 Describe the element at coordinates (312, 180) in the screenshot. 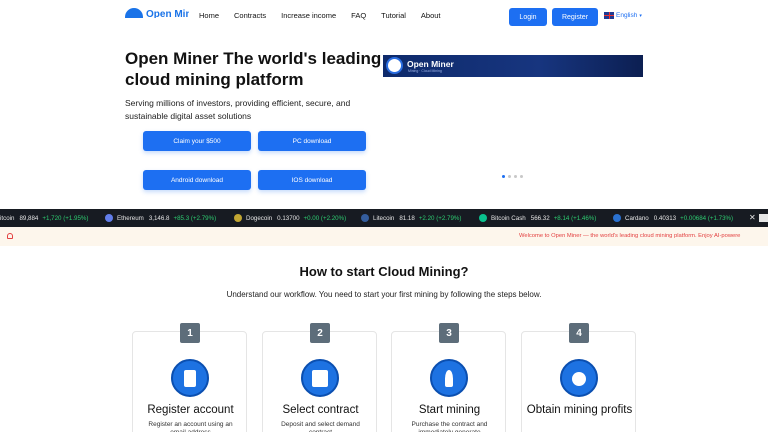

I see `ios-download-button: IOS download` at that location.